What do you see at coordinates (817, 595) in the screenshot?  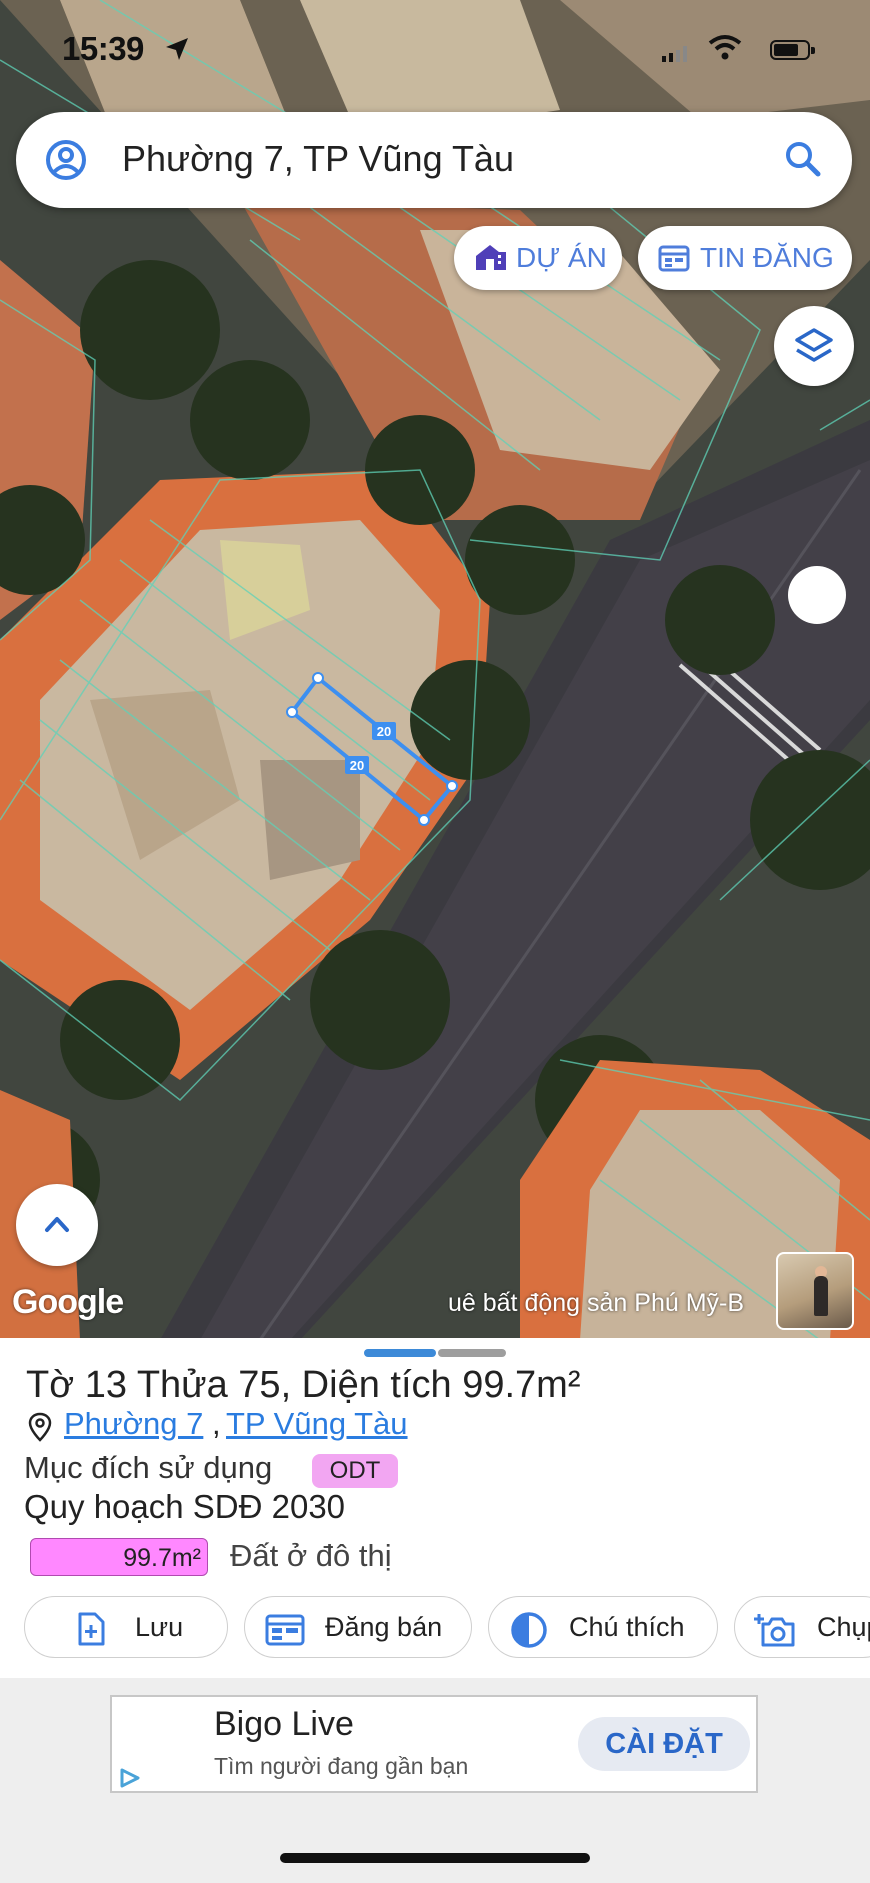 I see `map-control-dot` at bounding box center [817, 595].